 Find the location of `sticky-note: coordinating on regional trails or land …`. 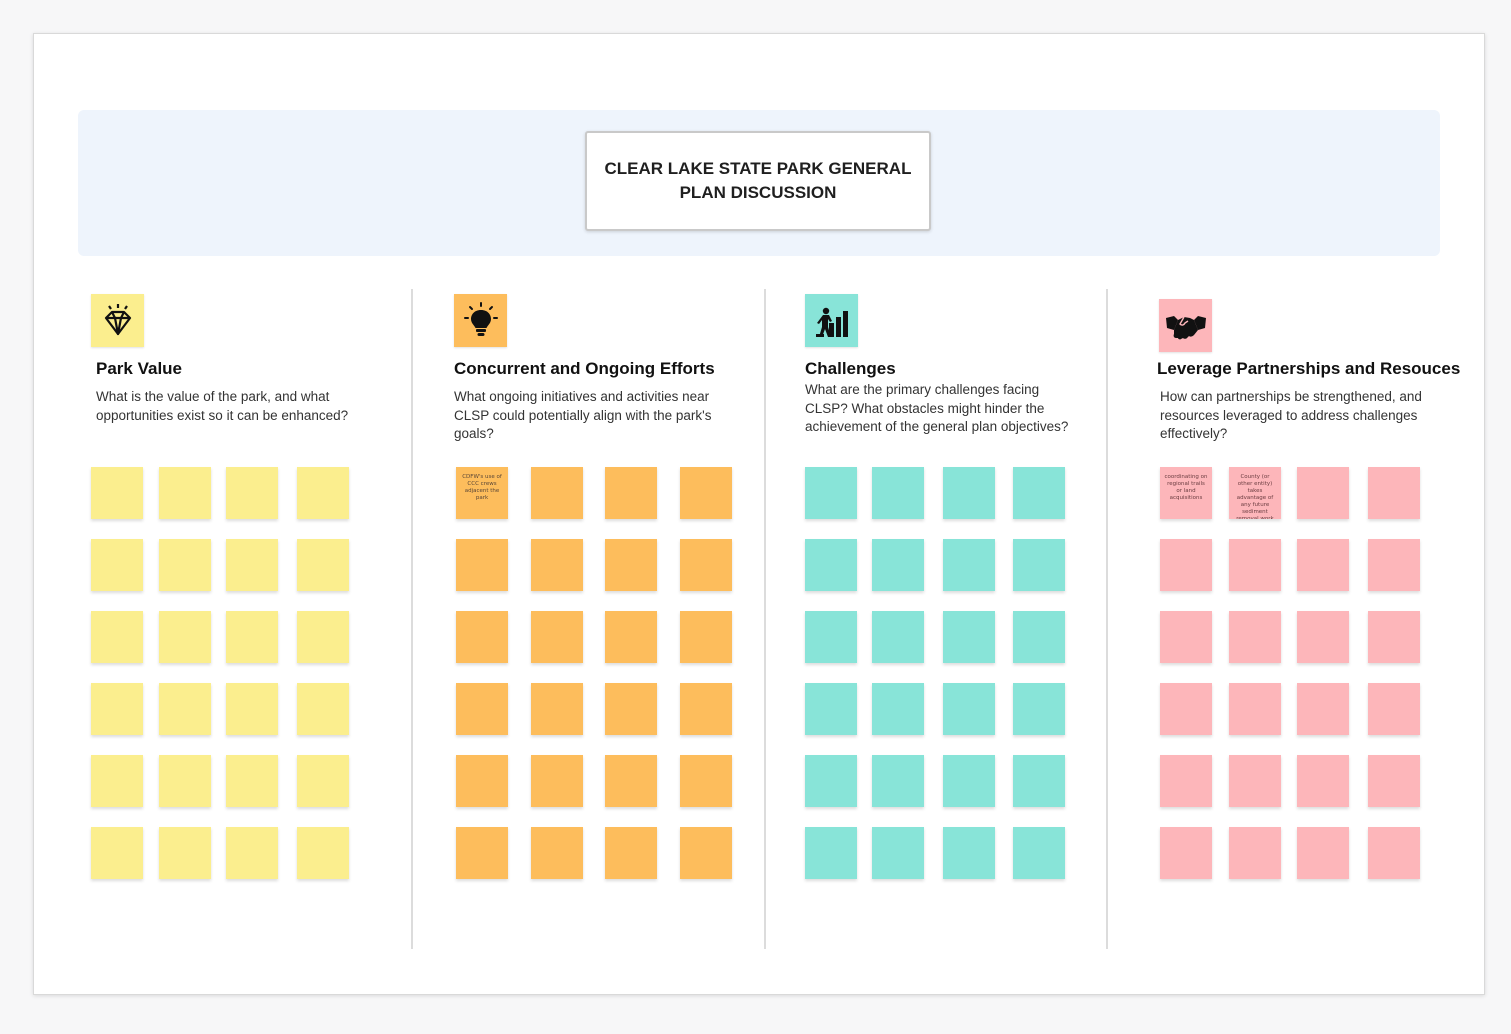

sticky-note: coordinating on regional trails or land … is located at coordinates (1186, 493).